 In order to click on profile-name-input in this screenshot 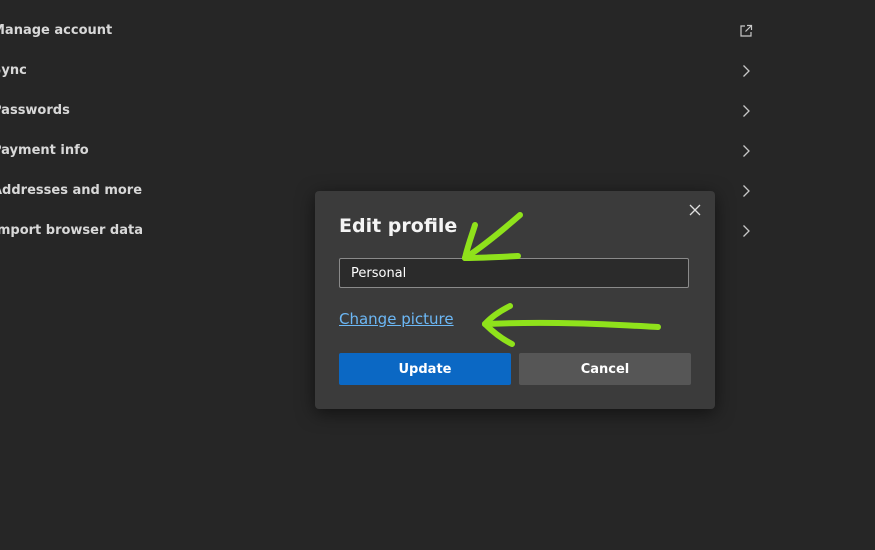, I will do `click(514, 273)`.